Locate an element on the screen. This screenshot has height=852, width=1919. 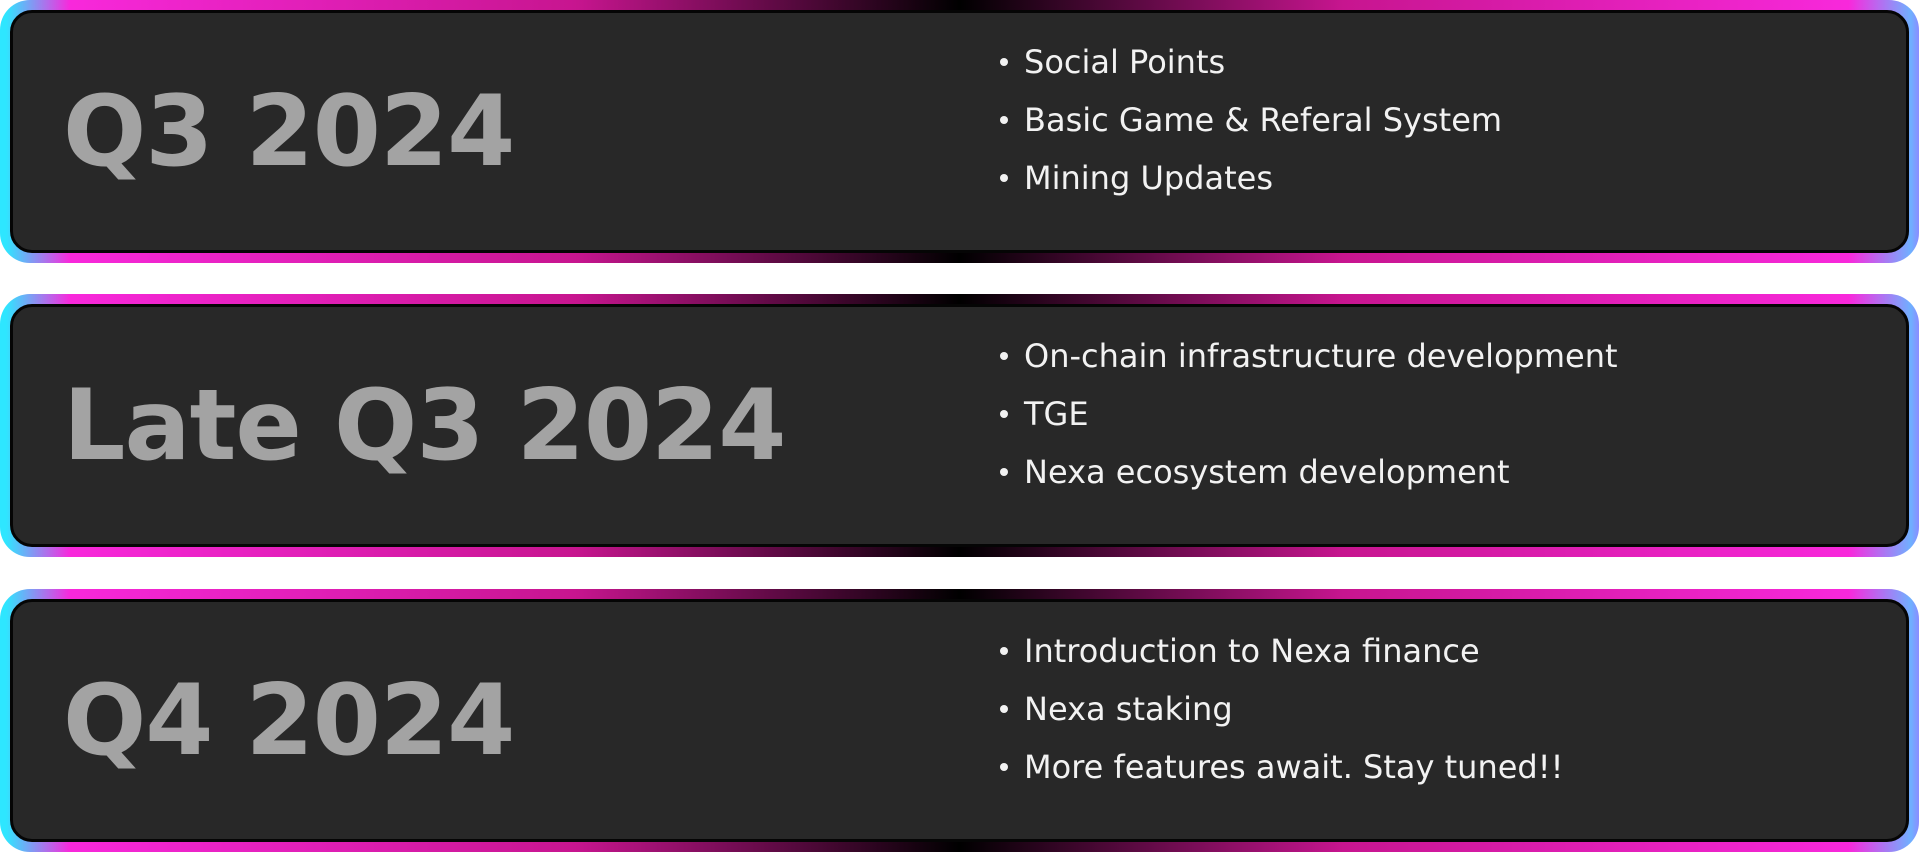
period-title: Late Q3 2024 is located at coordinates (424, 425).